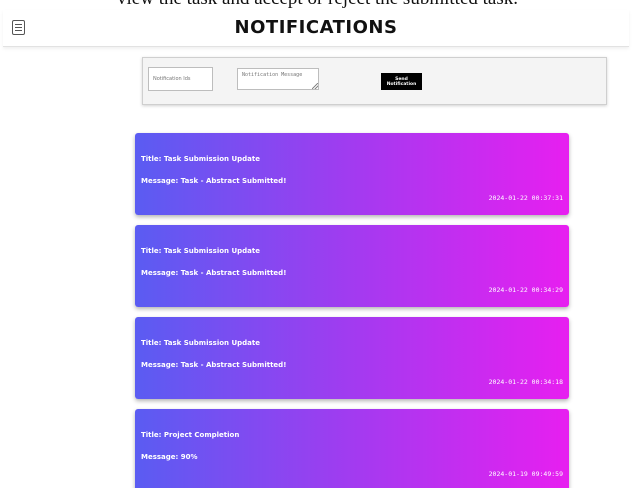  Describe the element at coordinates (278, 79) in the screenshot. I see `notification-message-input` at that location.